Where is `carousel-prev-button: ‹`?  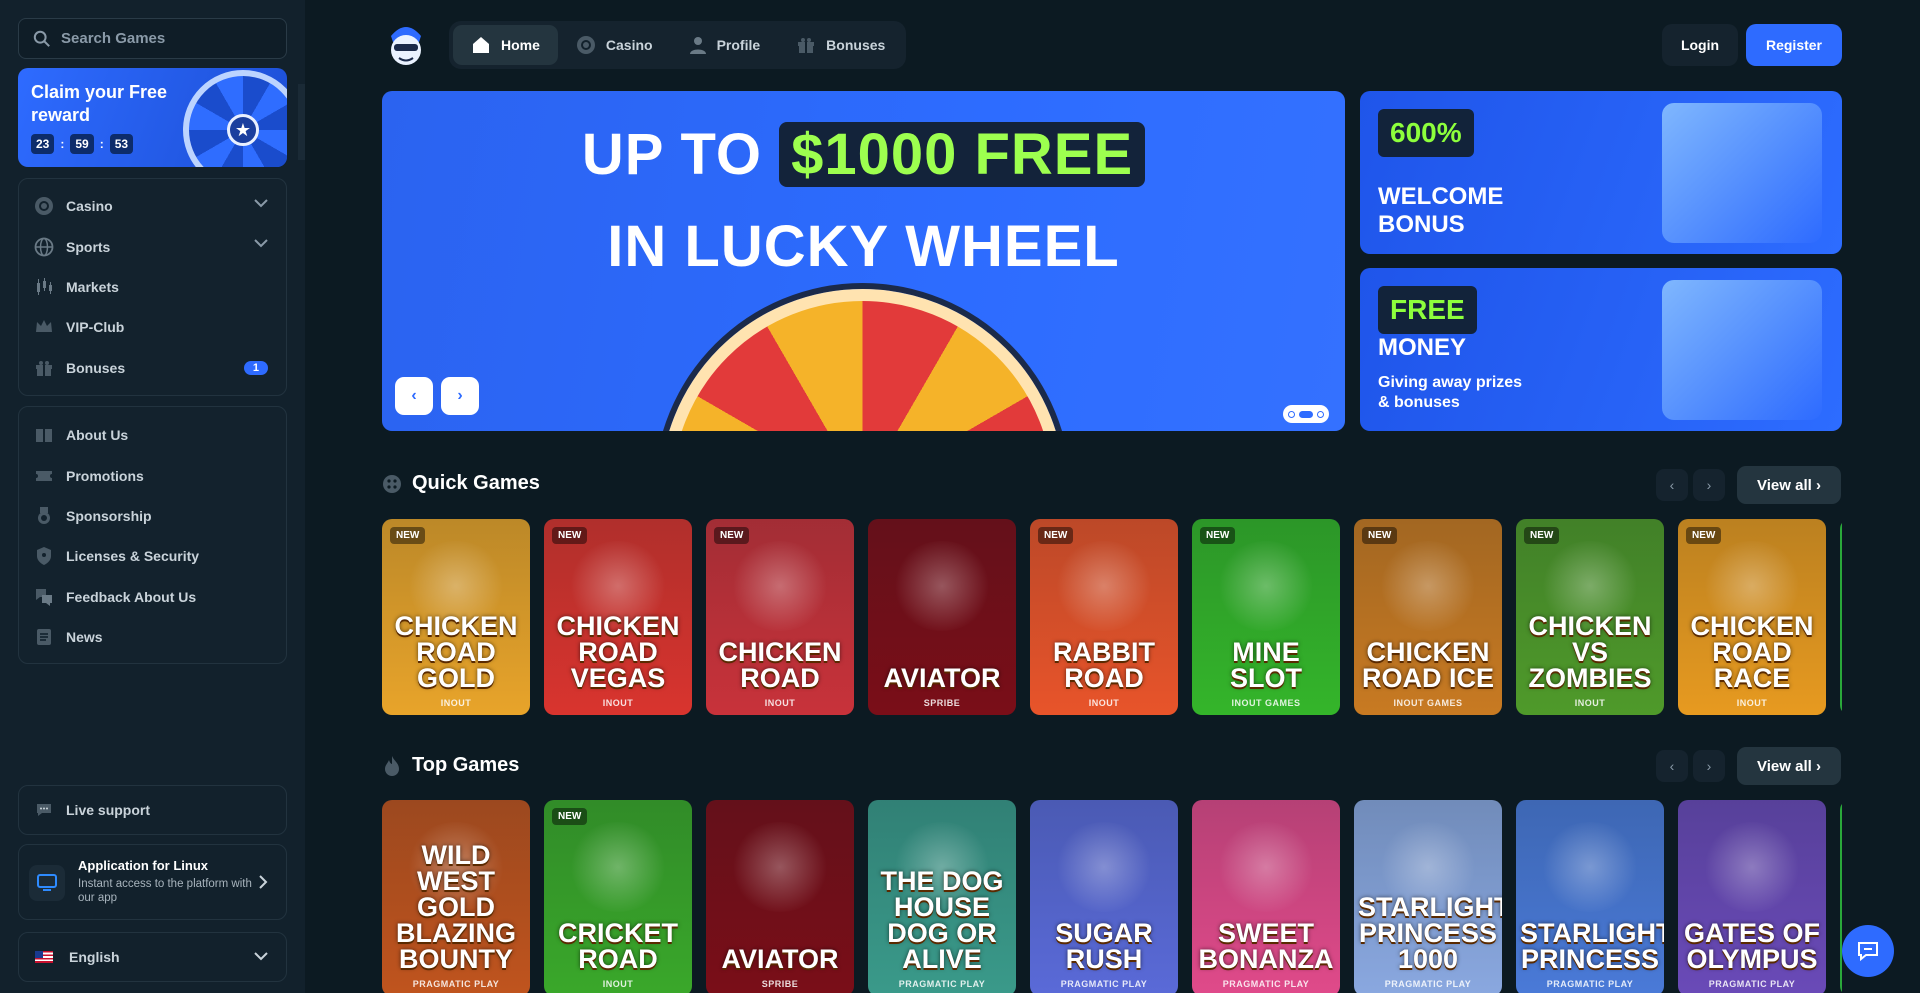
carousel-prev-button: ‹ is located at coordinates (414, 396).